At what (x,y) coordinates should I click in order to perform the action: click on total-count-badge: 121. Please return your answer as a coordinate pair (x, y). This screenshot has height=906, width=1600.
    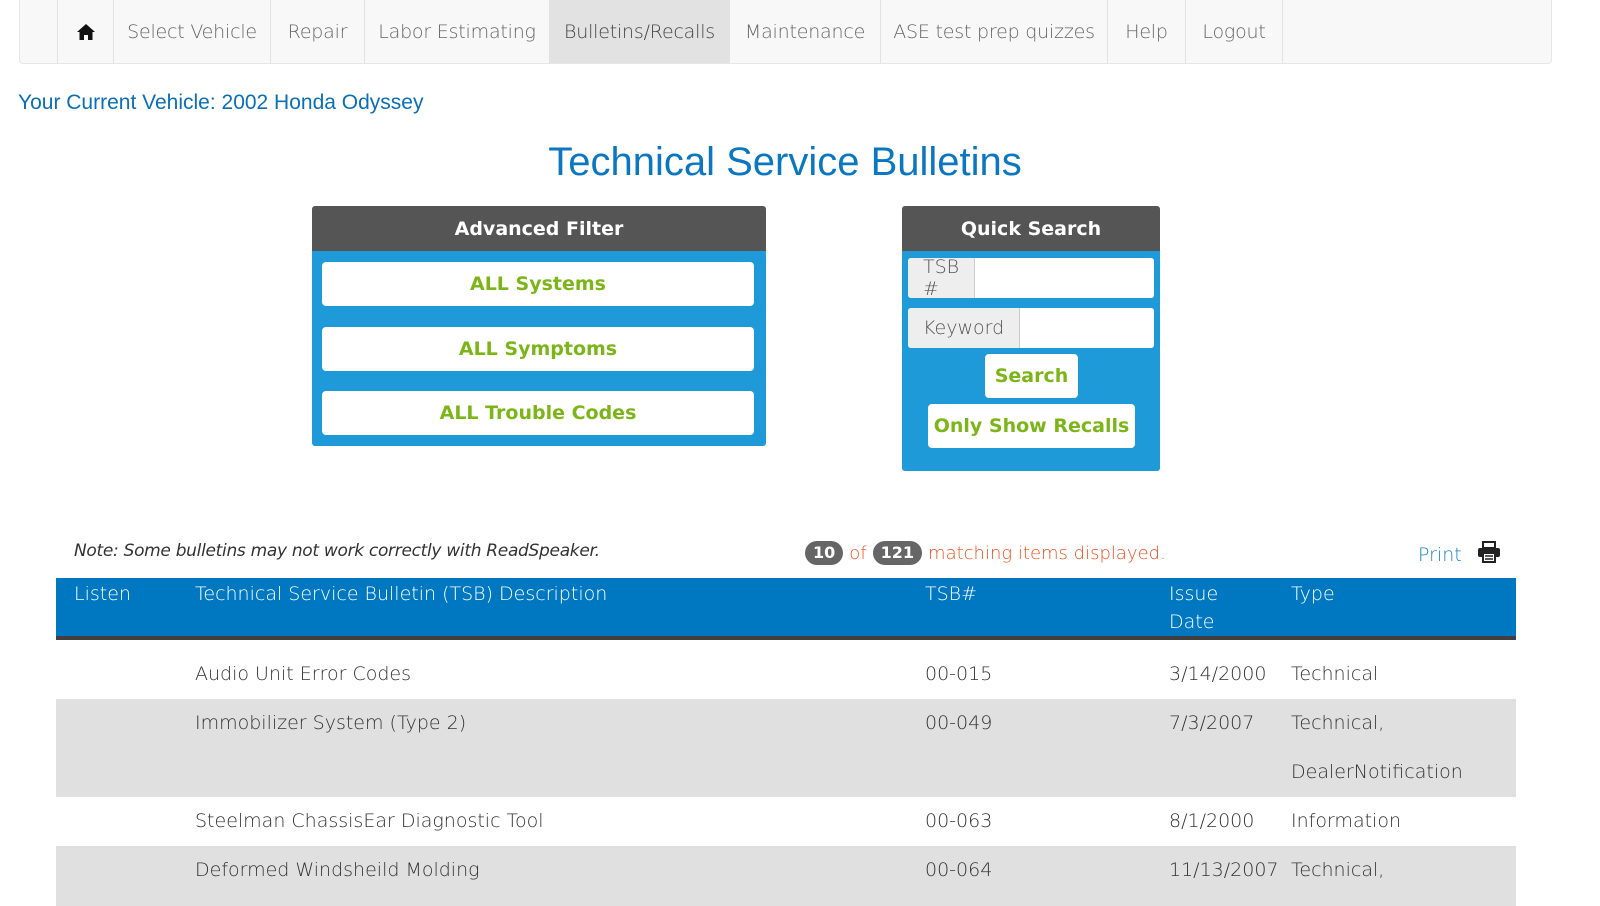
    Looking at the image, I should click on (897, 553).